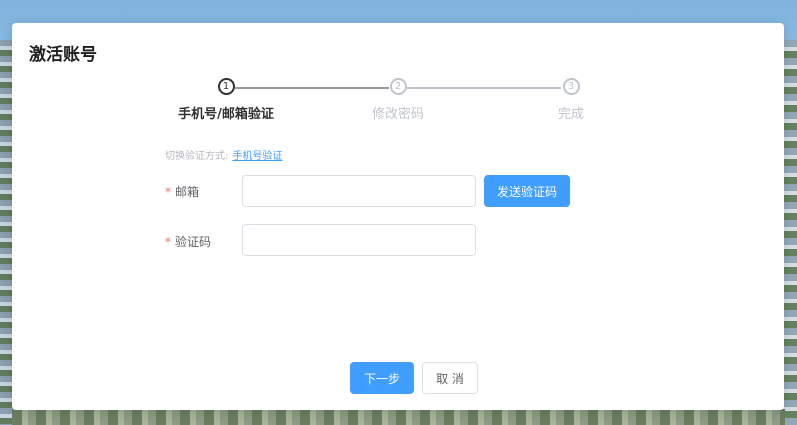 The height and width of the screenshot is (425, 797). I want to click on step-2: 2 修改密码, so click(398, 100).